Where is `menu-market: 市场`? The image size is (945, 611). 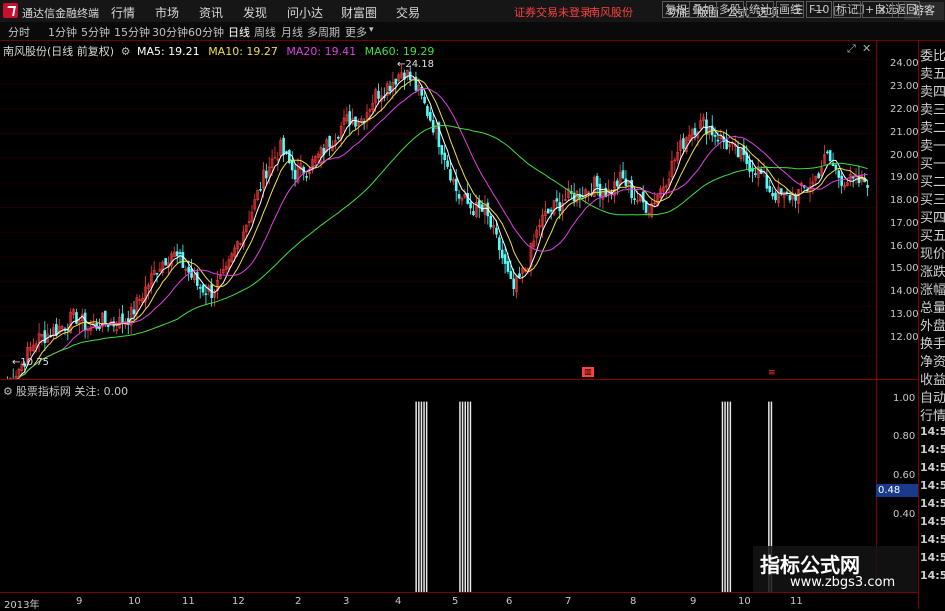 menu-market: 市场 is located at coordinates (167, 12).